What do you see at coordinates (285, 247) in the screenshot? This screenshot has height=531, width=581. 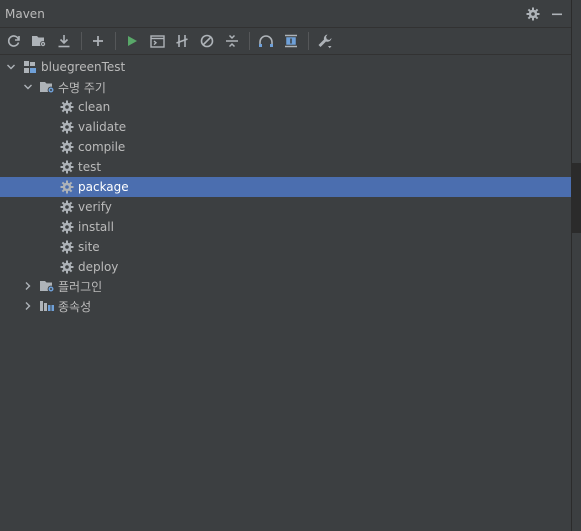 I see `tree-node-goal: site` at bounding box center [285, 247].